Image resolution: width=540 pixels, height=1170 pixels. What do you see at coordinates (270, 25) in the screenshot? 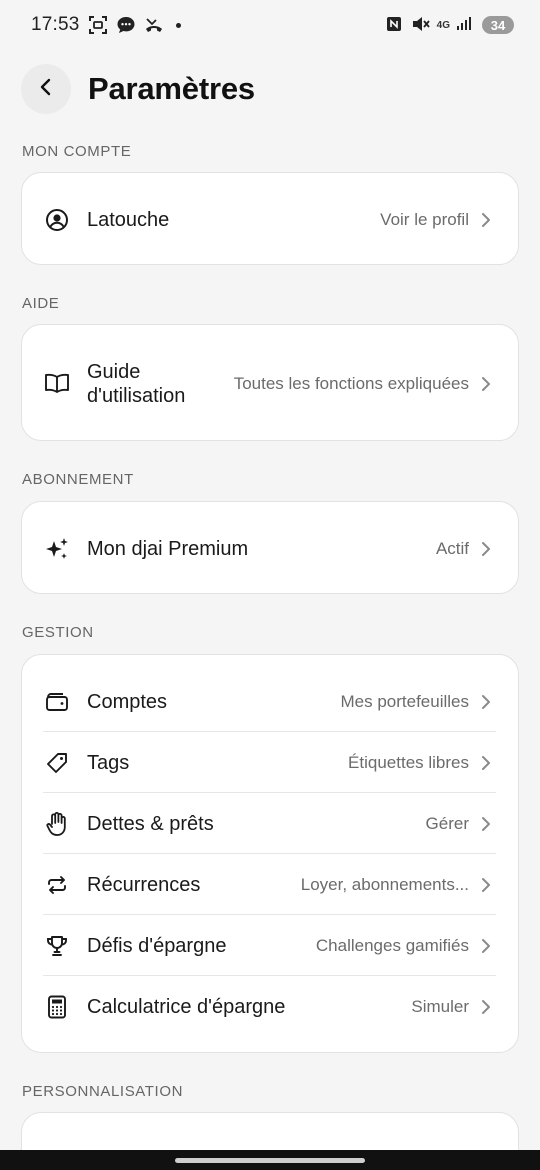
I see `status-bar: 17:53 4G 34` at bounding box center [270, 25].